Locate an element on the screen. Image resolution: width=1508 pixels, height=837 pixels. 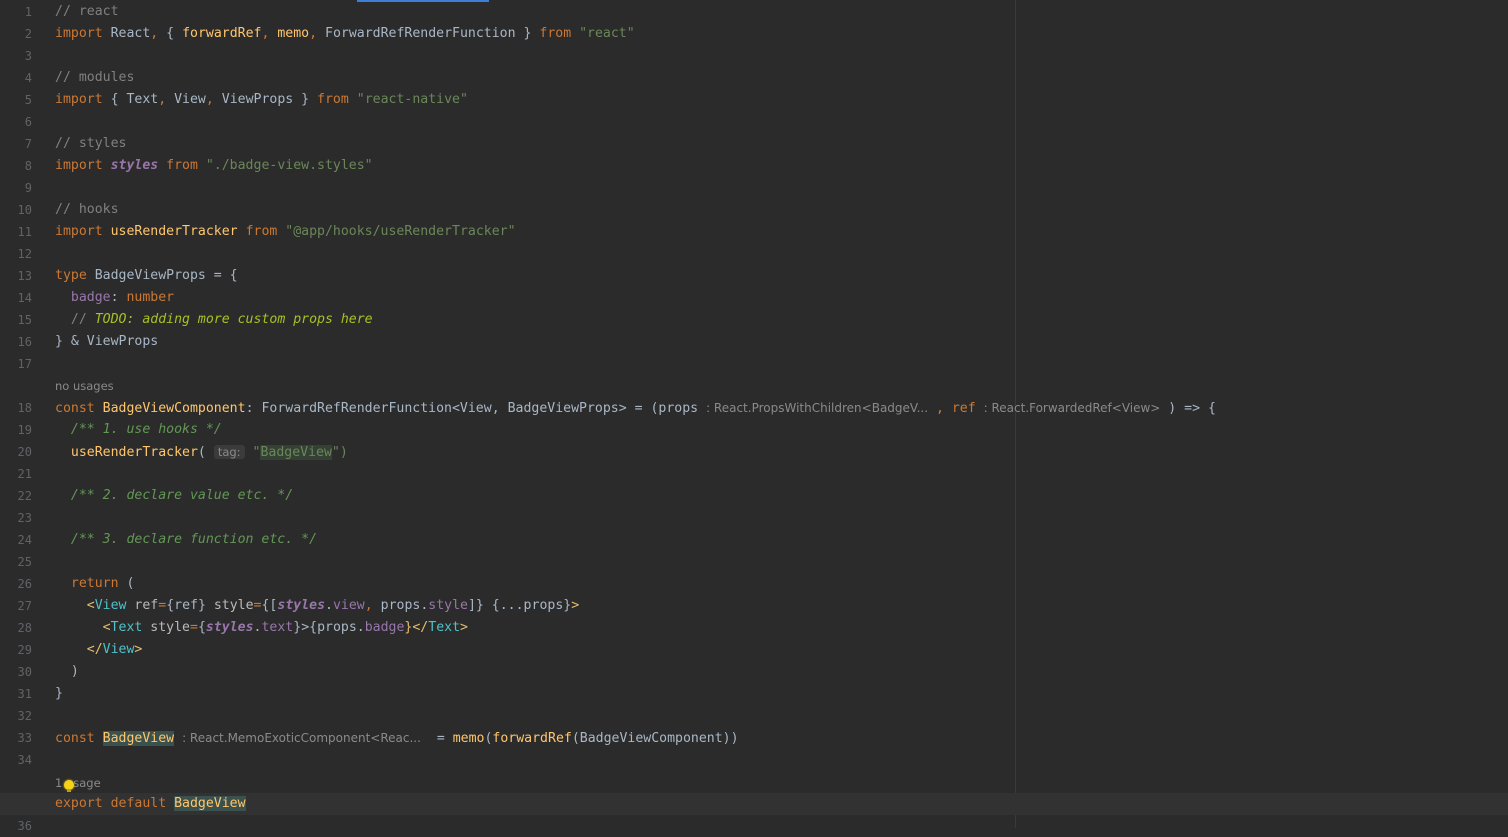
line-number: 3 is located at coordinates (16, 56).